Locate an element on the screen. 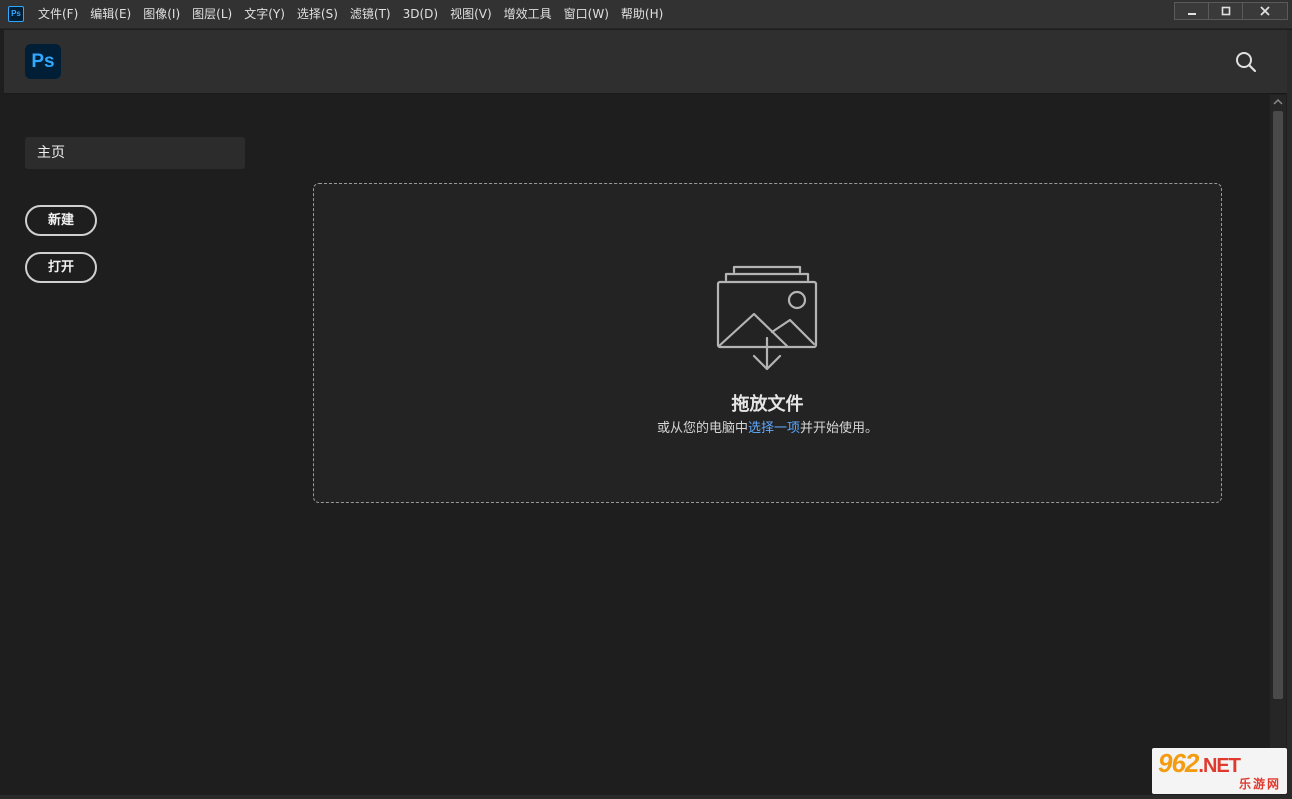 The width and height of the screenshot is (1292, 799). close-icon is located at coordinates (1265, 11).